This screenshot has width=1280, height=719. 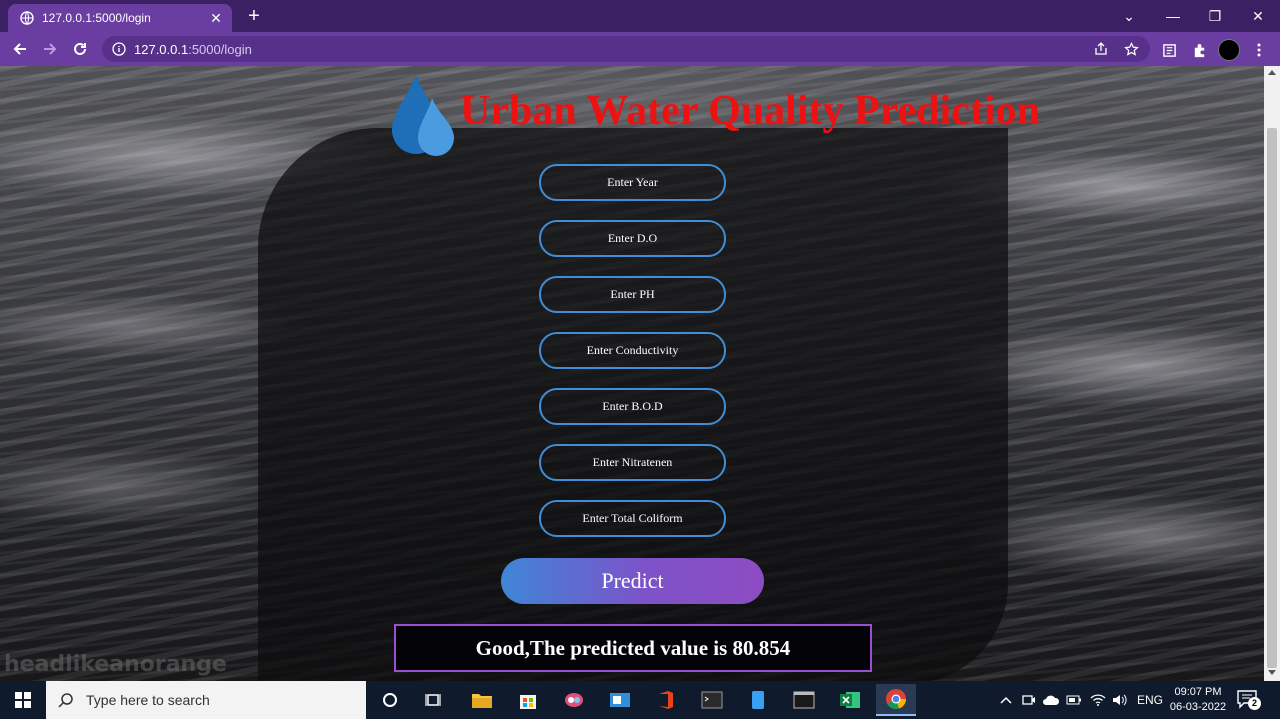 I want to click on year-input, so click(x=632, y=182).